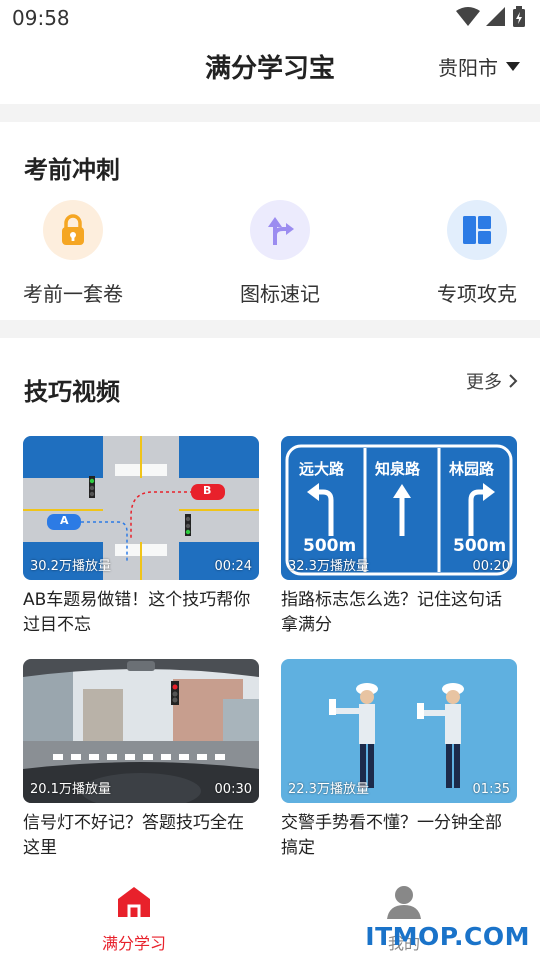 This screenshot has height=960, width=540. I want to click on user-icon, so click(404, 902).